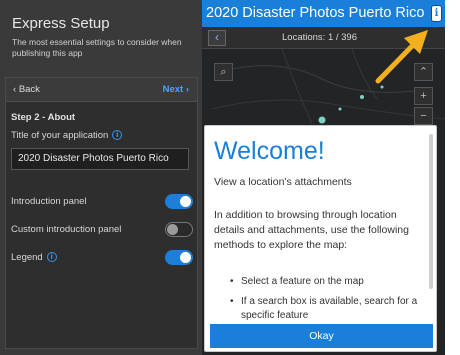  I want to click on next-button: Next ›, so click(176, 89).